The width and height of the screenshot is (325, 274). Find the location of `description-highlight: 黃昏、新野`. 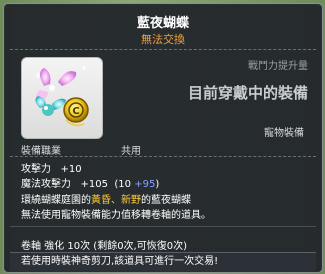

description-highlight: 黃昏、新野 is located at coordinates (116, 200).